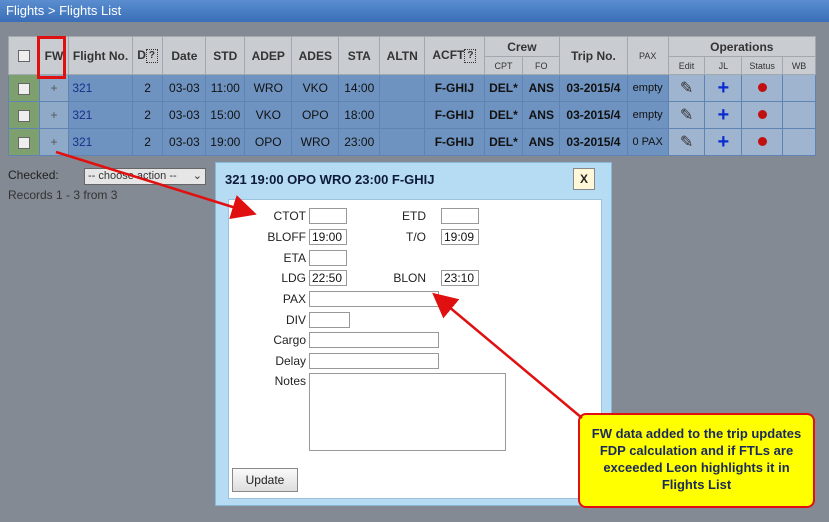  Describe the element at coordinates (762, 65) in the screenshot. I see `header-status: Status` at that location.